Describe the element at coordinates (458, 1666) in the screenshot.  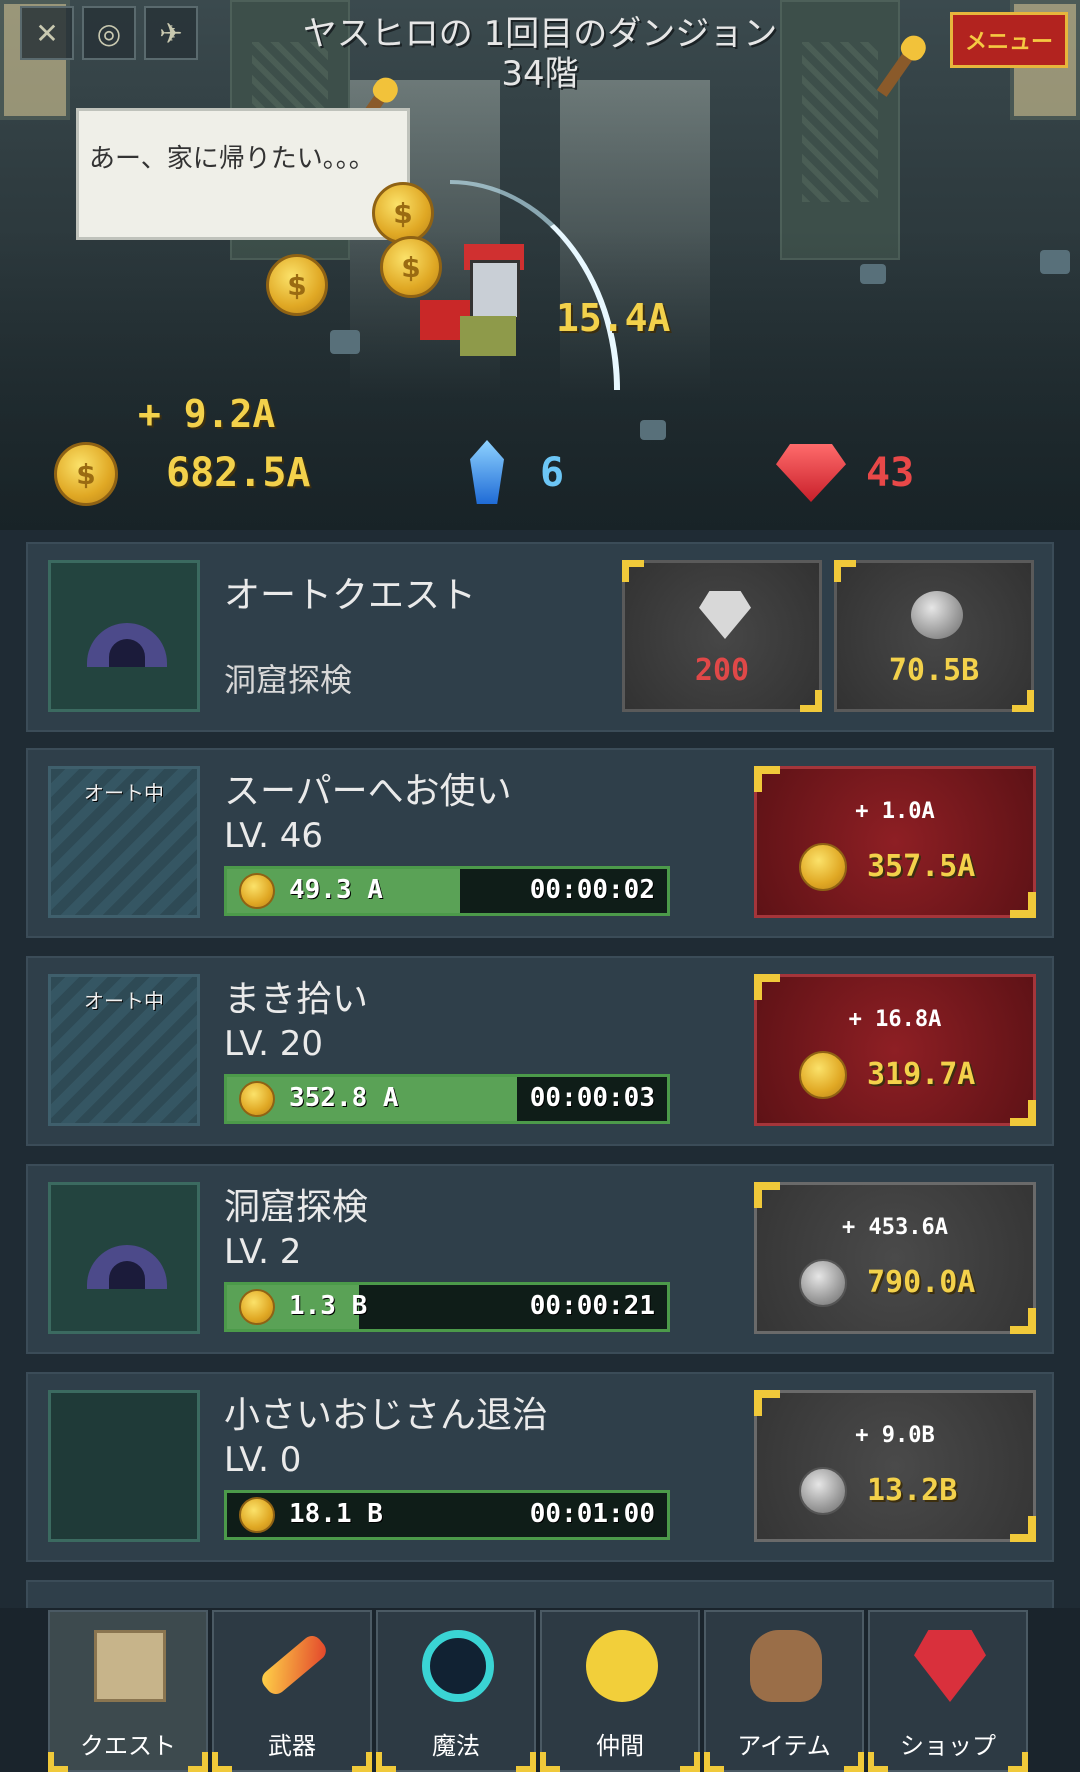
I see `magic-circle-icon` at that location.